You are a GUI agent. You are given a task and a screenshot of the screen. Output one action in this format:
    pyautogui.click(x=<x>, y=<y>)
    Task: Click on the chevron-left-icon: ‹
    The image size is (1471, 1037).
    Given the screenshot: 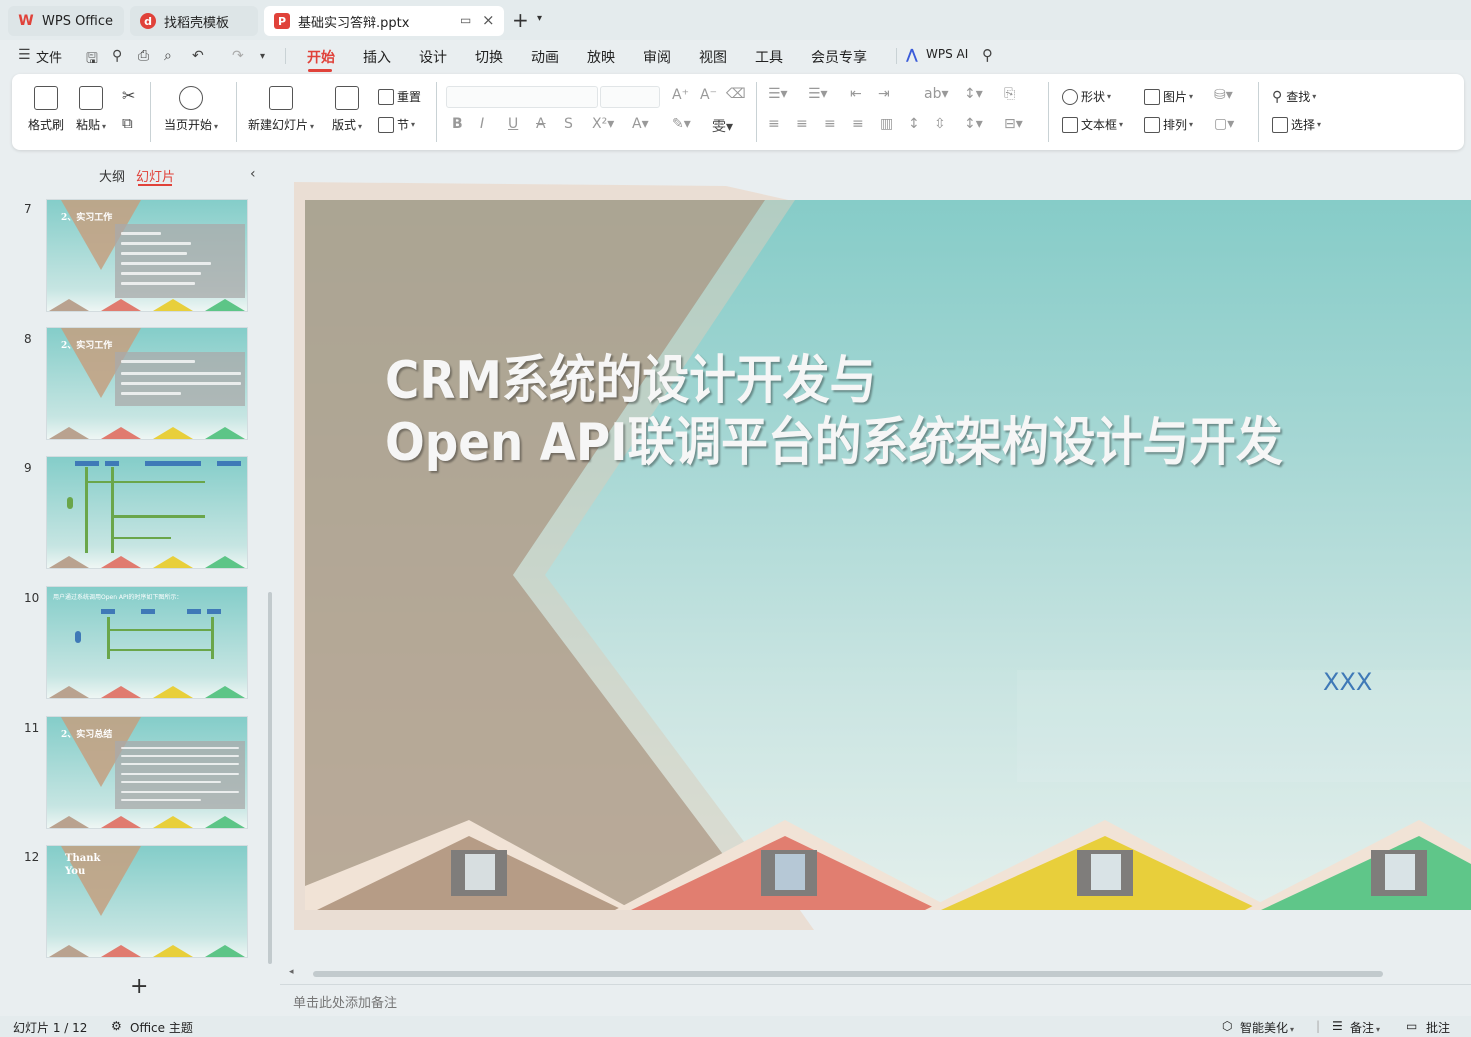 What is the action you would take?
    pyautogui.click(x=253, y=174)
    